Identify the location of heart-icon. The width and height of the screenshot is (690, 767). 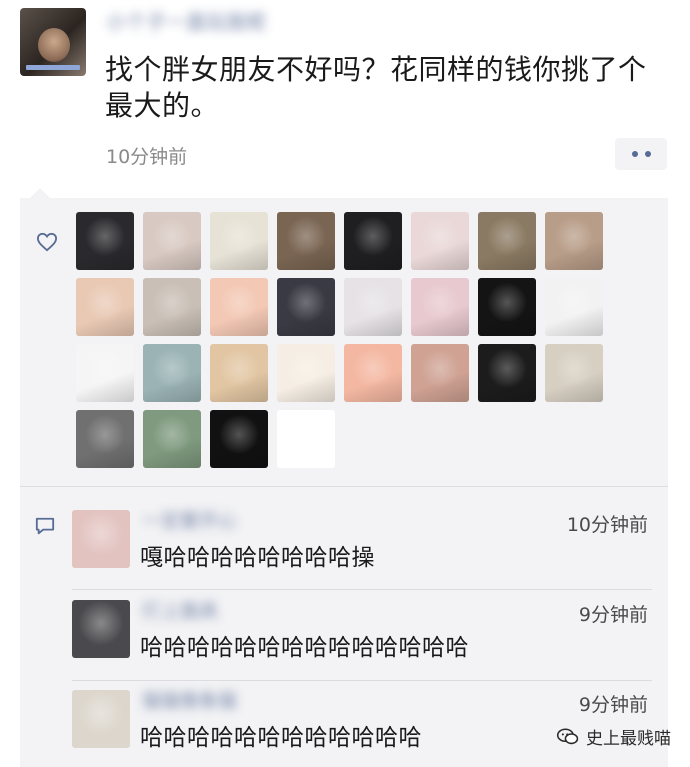
(47, 242).